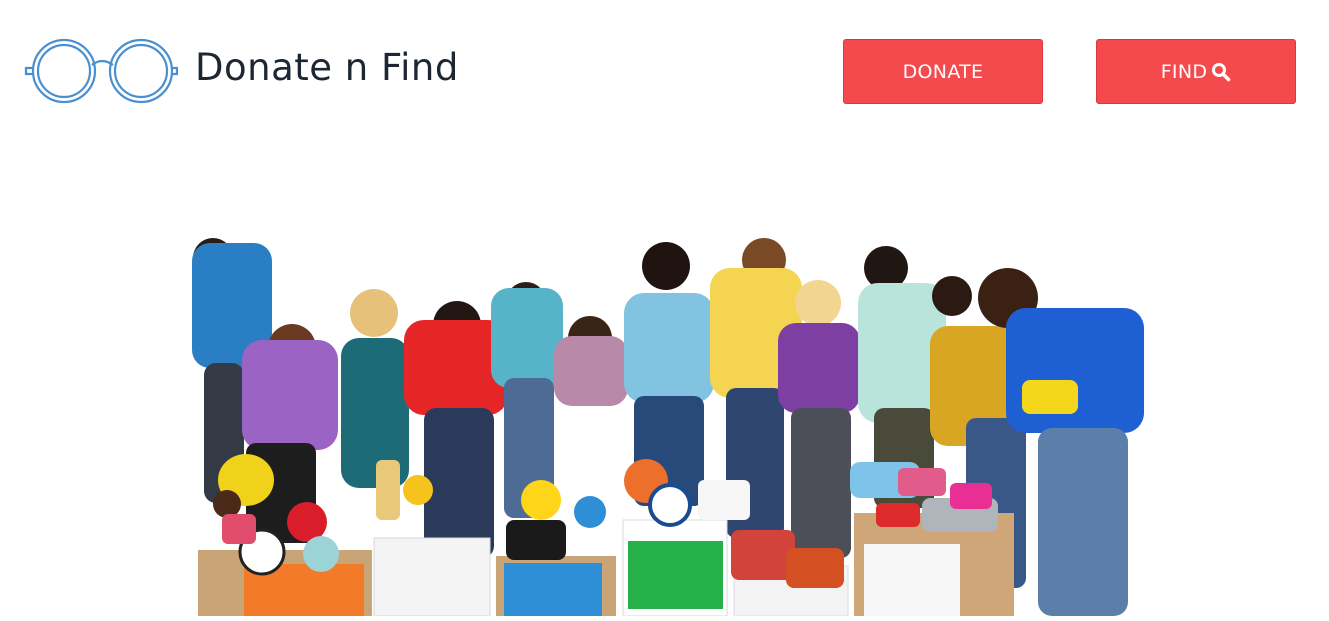 The image size is (1329, 621). Describe the element at coordinates (101, 71) in the screenshot. I see `glasses-icon` at that location.